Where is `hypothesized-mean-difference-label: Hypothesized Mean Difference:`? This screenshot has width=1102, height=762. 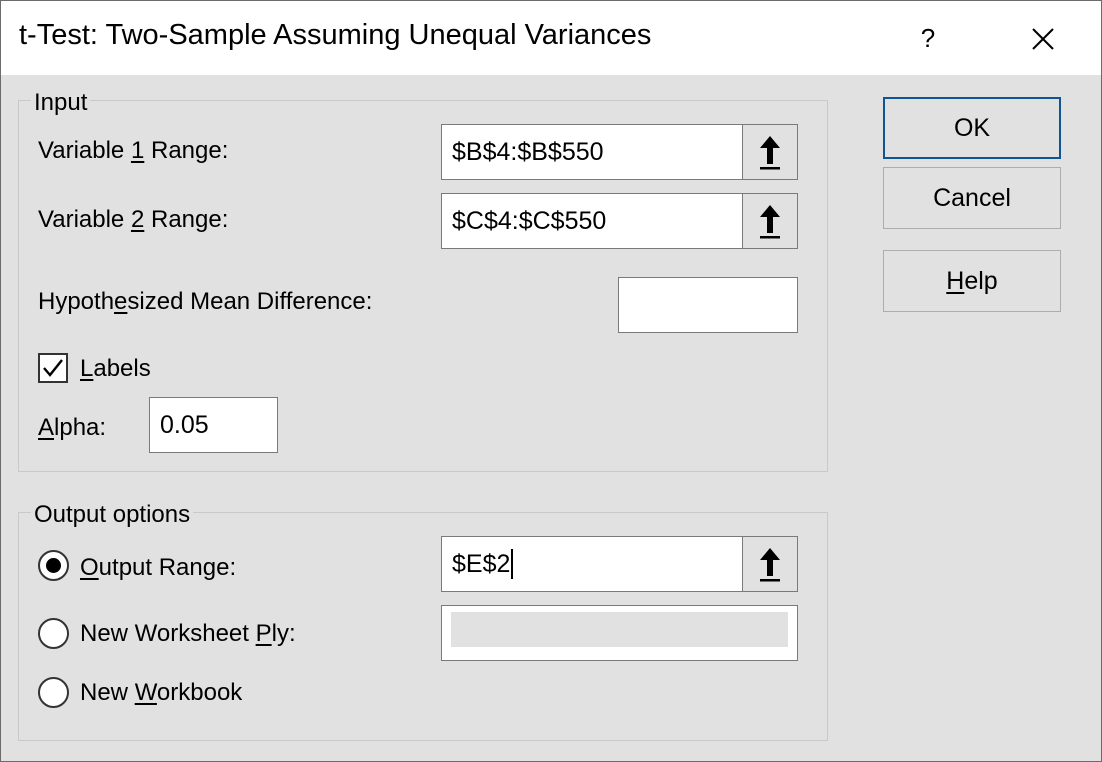
hypothesized-mean-difference-label: Hypothesized Mean Difference: is located at coordinates (205, 301).